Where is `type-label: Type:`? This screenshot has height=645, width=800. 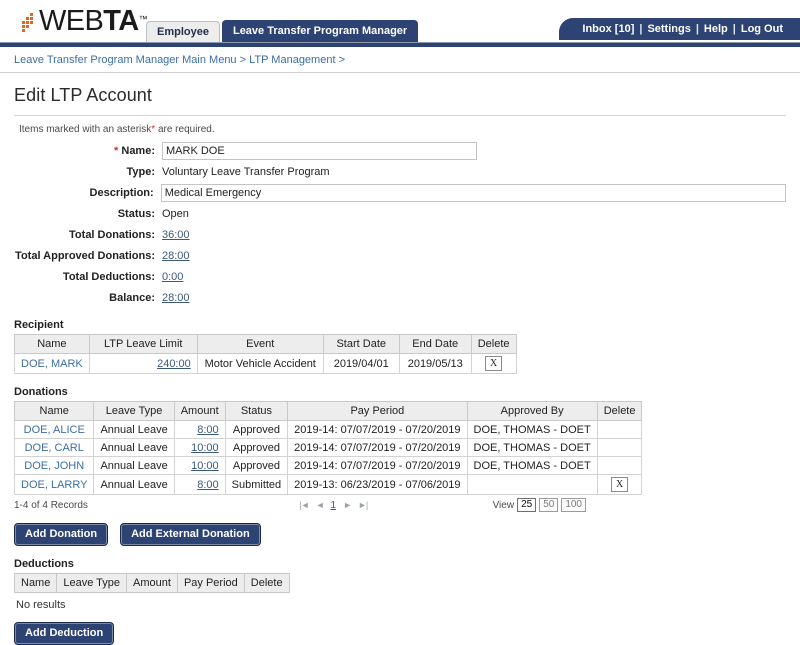
type-label: Type: is located at coordinates (140, 171).